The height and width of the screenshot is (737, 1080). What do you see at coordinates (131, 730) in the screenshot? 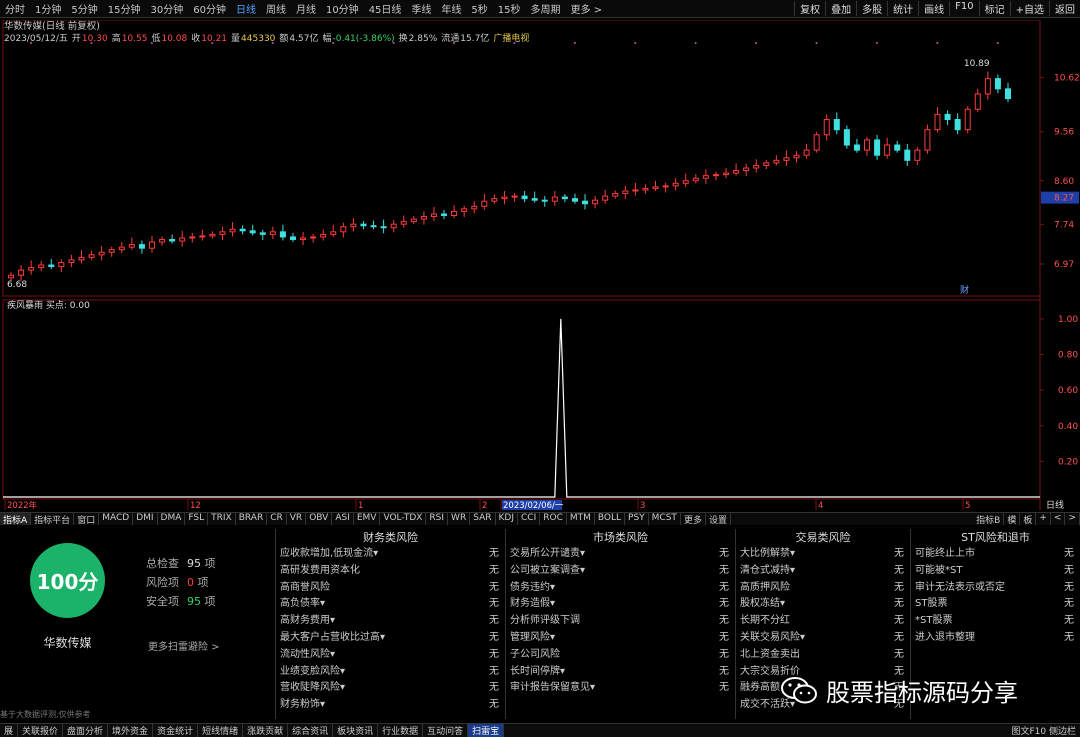
I see `footer-tab-3: 境外资金` at bounding box center [131, 730].